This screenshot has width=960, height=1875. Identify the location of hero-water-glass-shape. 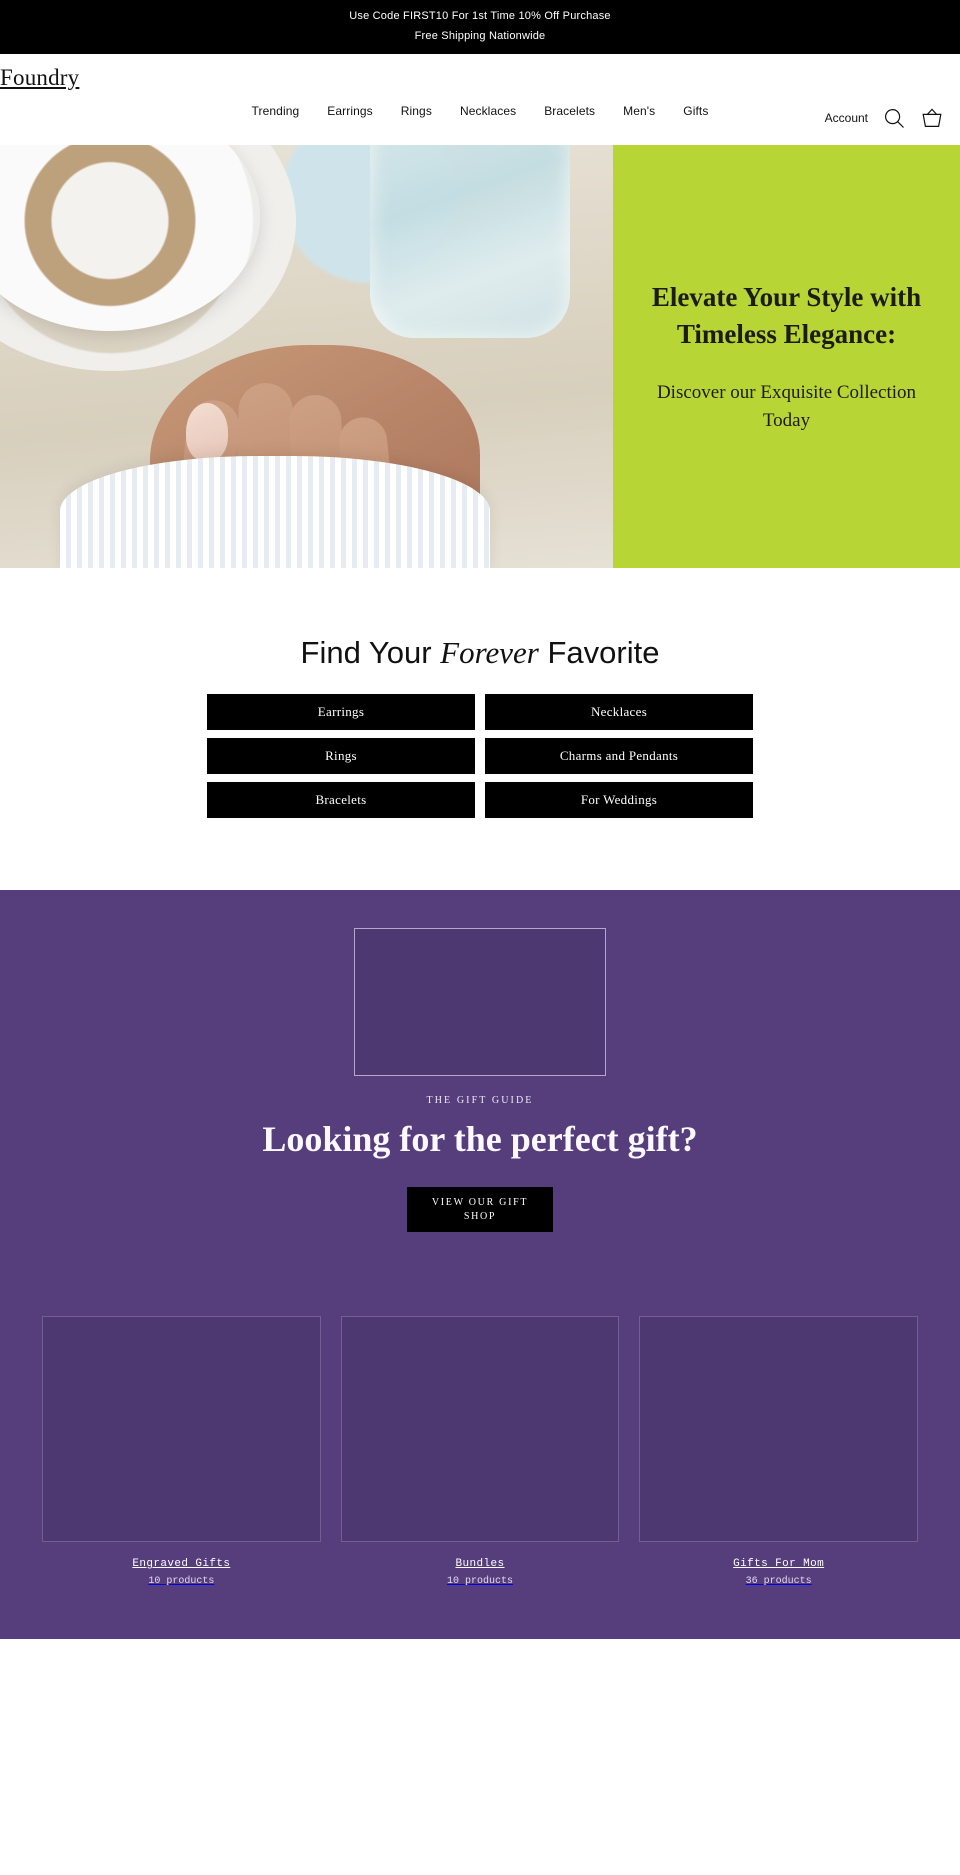
(470, 241).